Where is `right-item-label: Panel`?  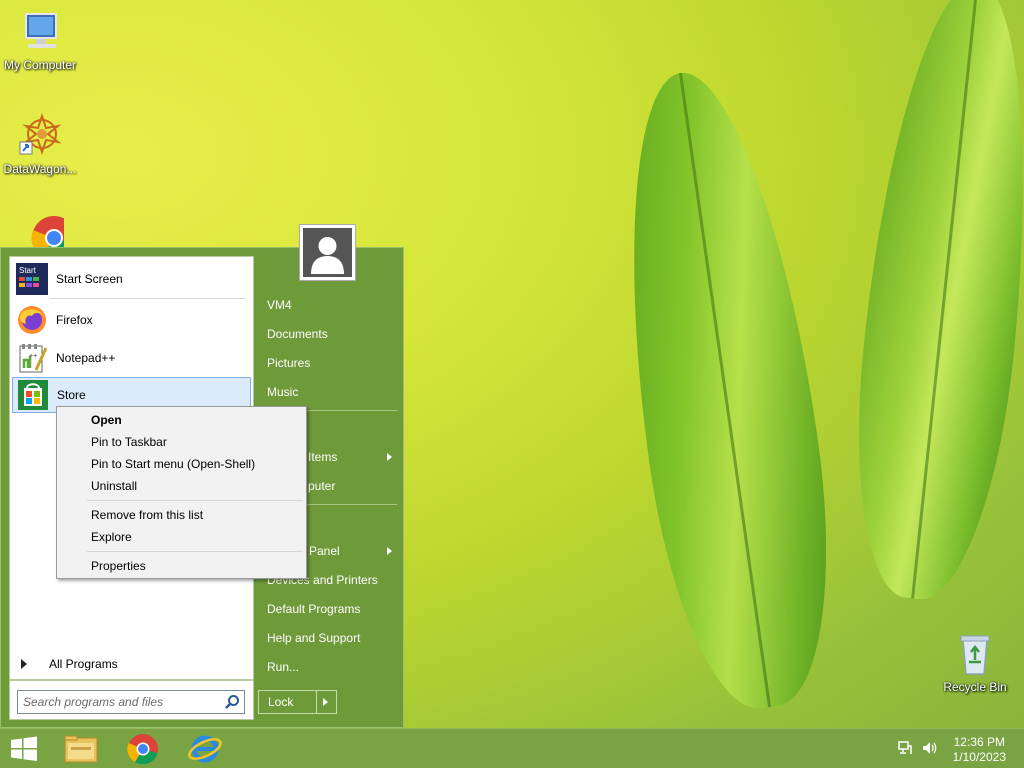 right-item-label: Panel is located at coordinates (324, 551).